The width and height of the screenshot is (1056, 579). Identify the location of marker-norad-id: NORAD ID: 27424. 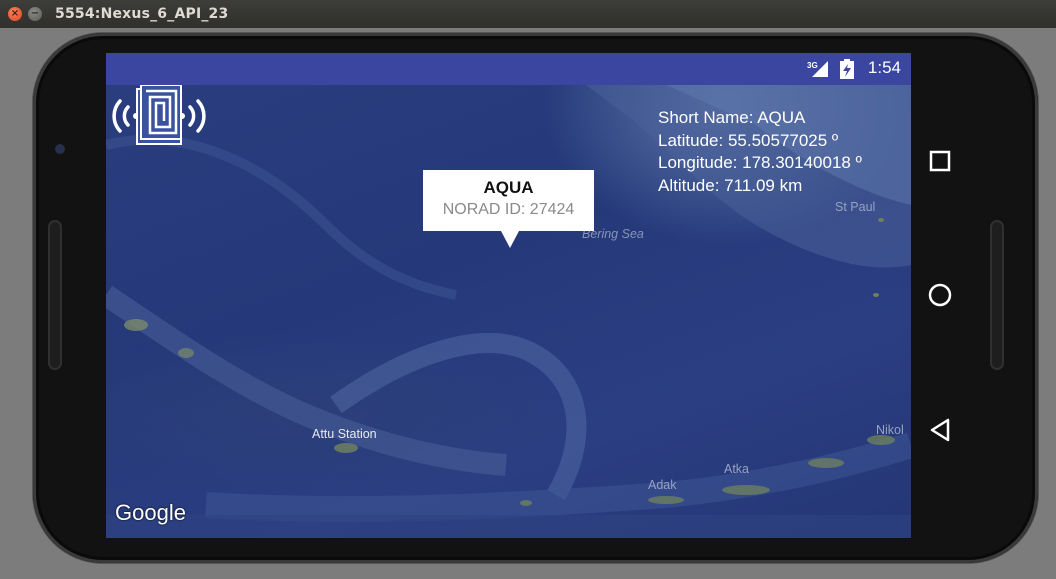
(508, 209).